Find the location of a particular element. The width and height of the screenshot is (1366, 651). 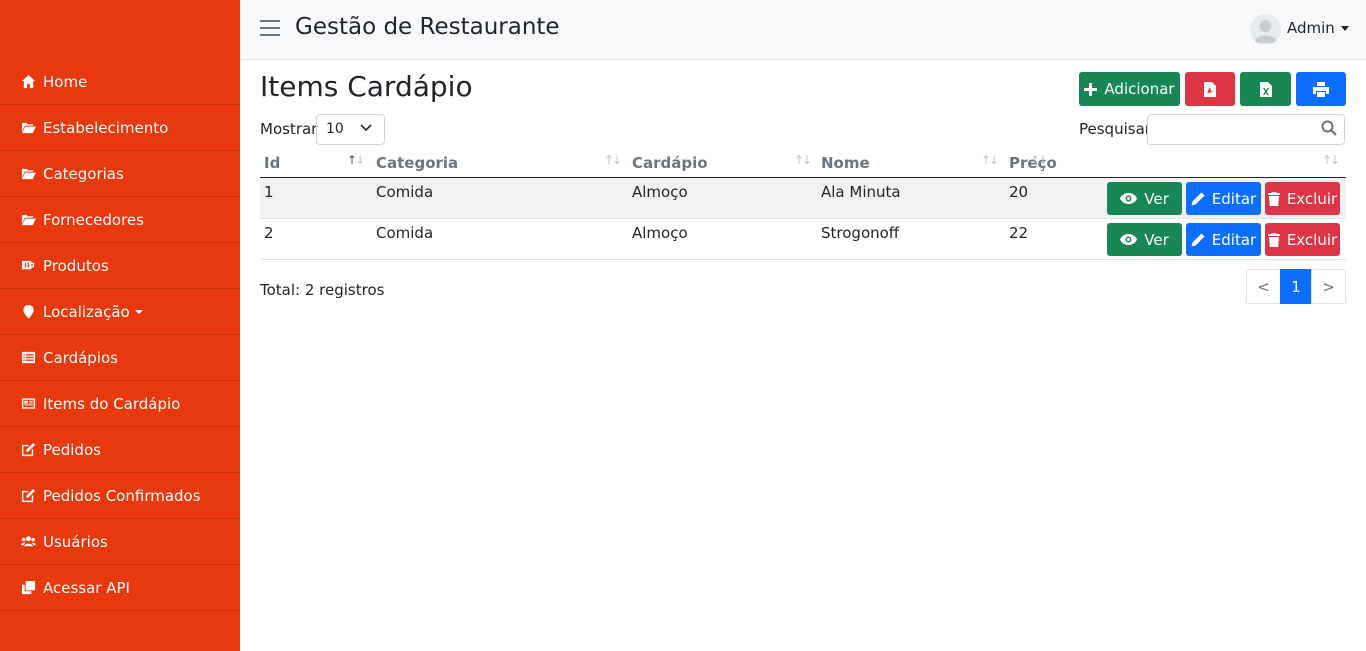

file-excel-icon is located at coordinates (1265, 89).